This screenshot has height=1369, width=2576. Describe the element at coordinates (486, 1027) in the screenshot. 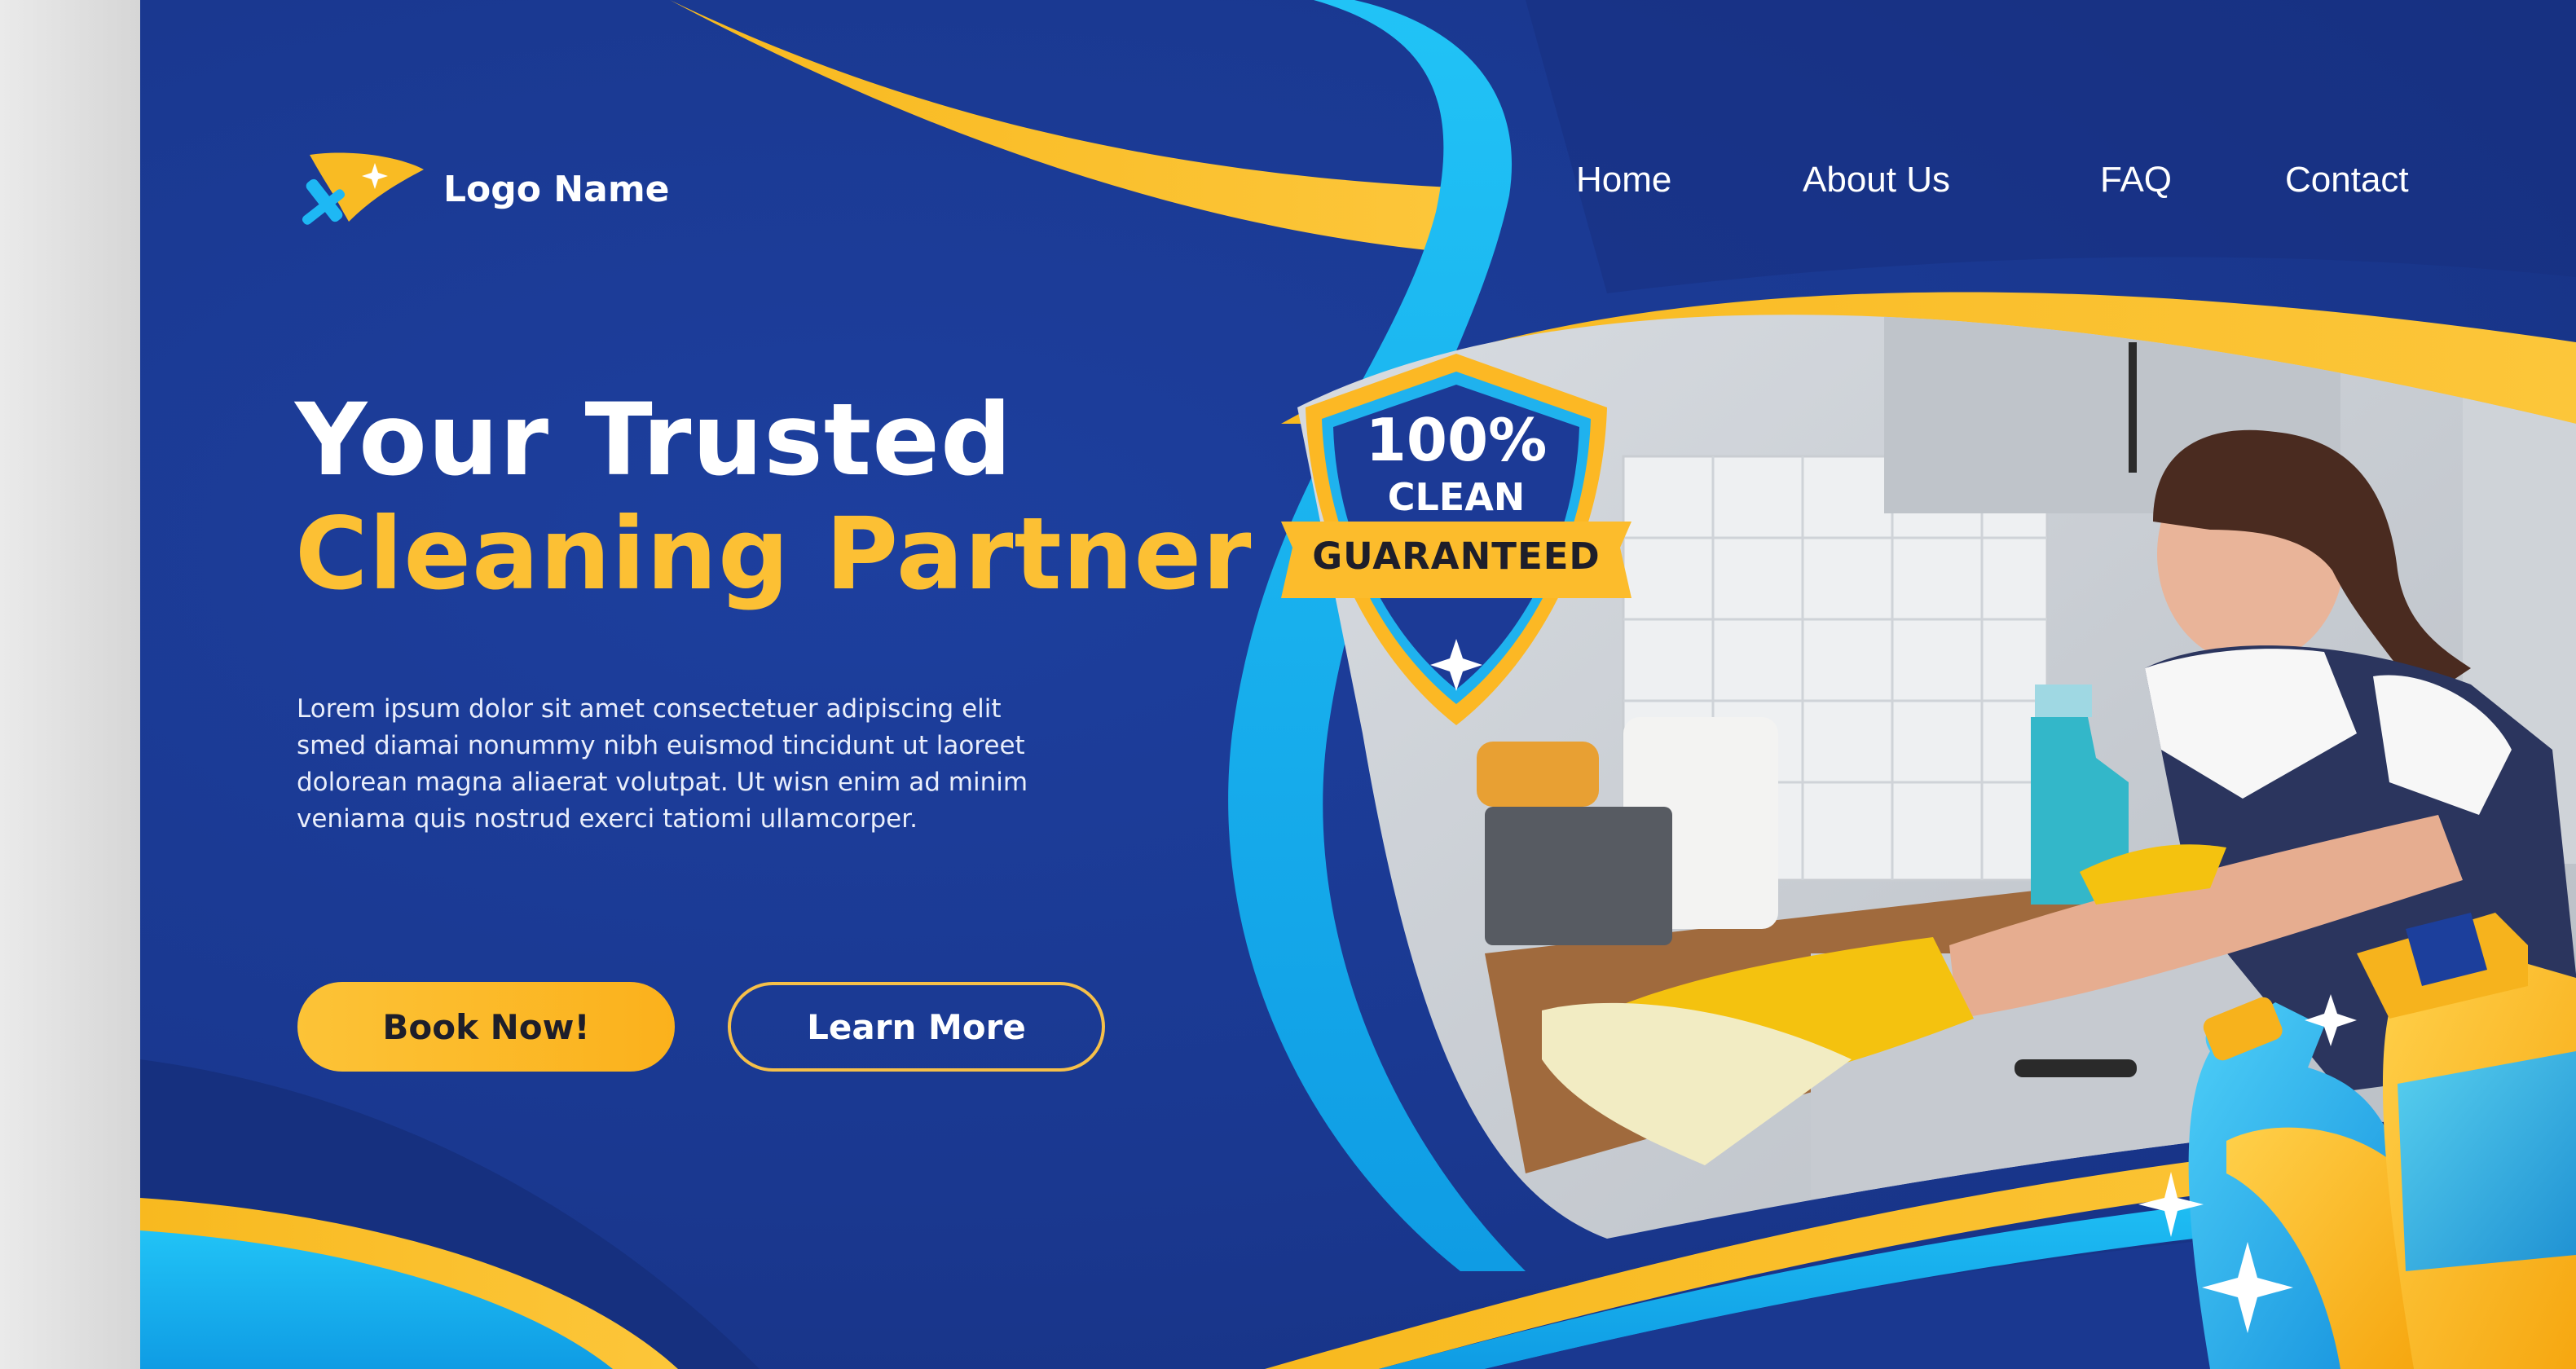

I see `book-now-button: Book Now!` at that location.